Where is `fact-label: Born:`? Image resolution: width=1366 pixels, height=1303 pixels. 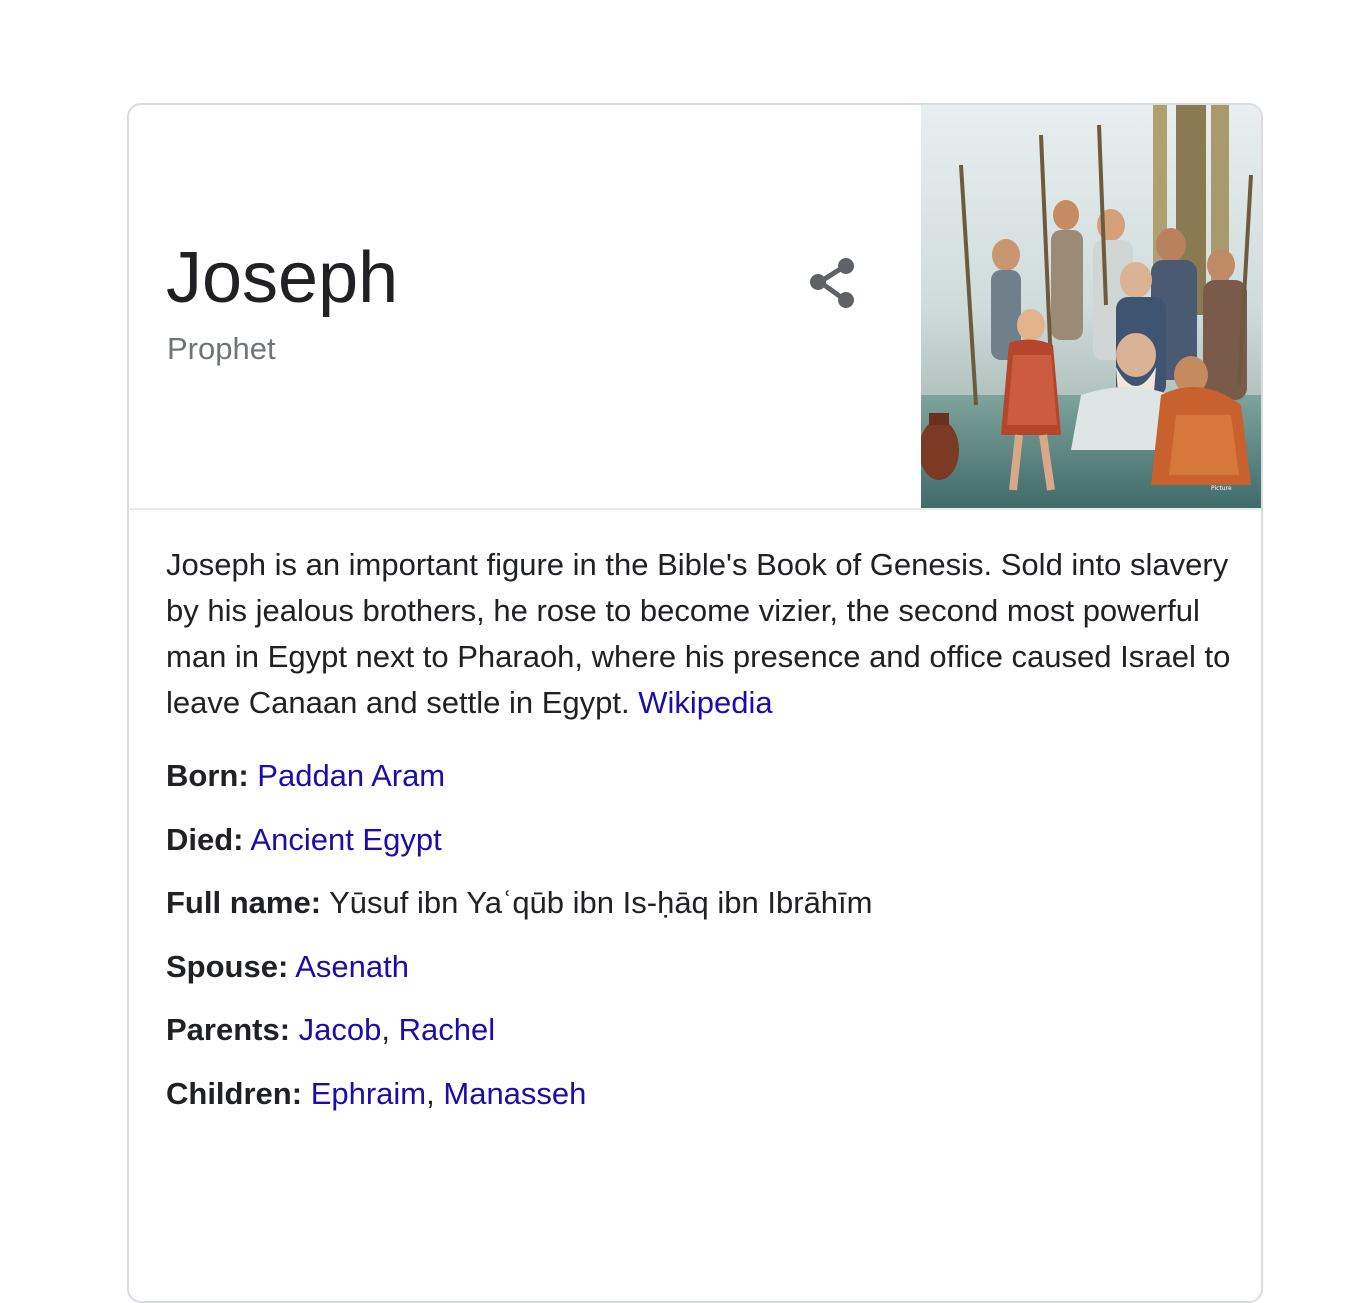
fact-label: Born: is located at coordinates (207, 775).